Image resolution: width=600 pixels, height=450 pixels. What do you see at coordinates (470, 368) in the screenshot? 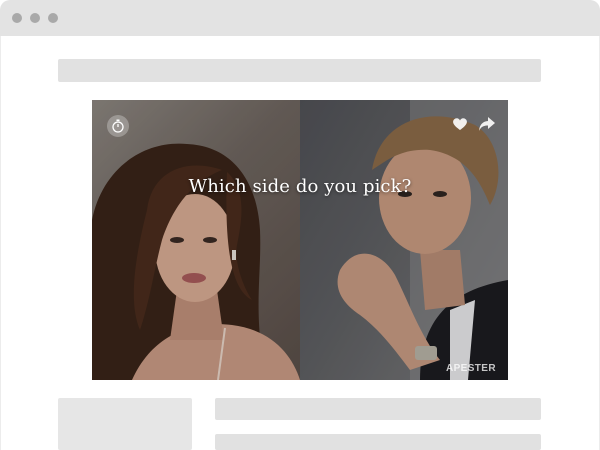
I see `apester-logo: APESTER` at bounding box center [470, 368].